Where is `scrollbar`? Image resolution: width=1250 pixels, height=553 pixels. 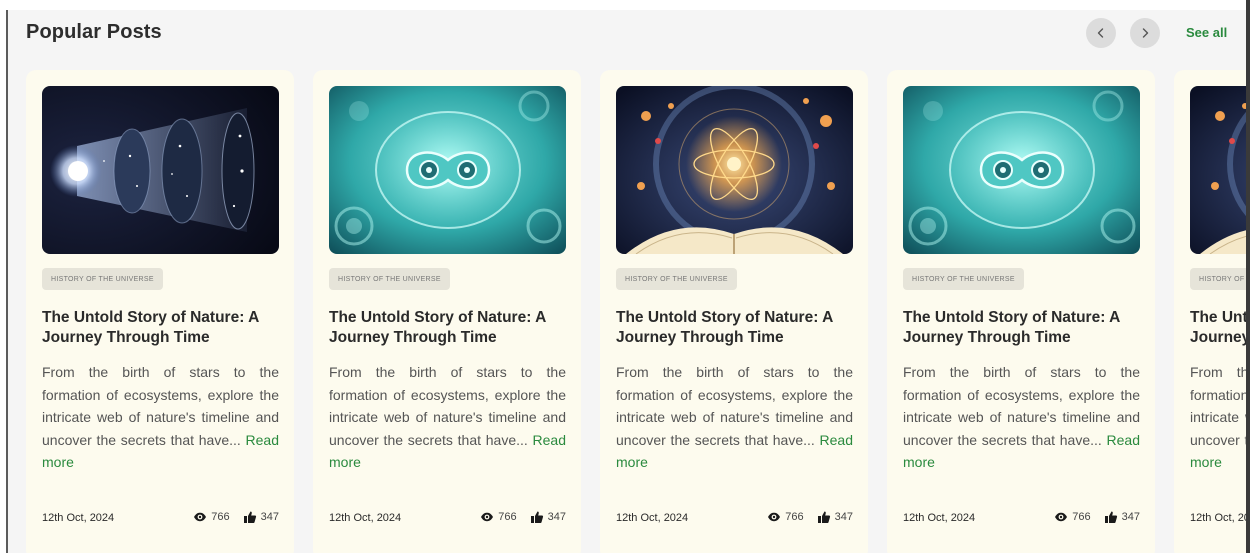 scrollbar is located at coordinates (1248, 276).